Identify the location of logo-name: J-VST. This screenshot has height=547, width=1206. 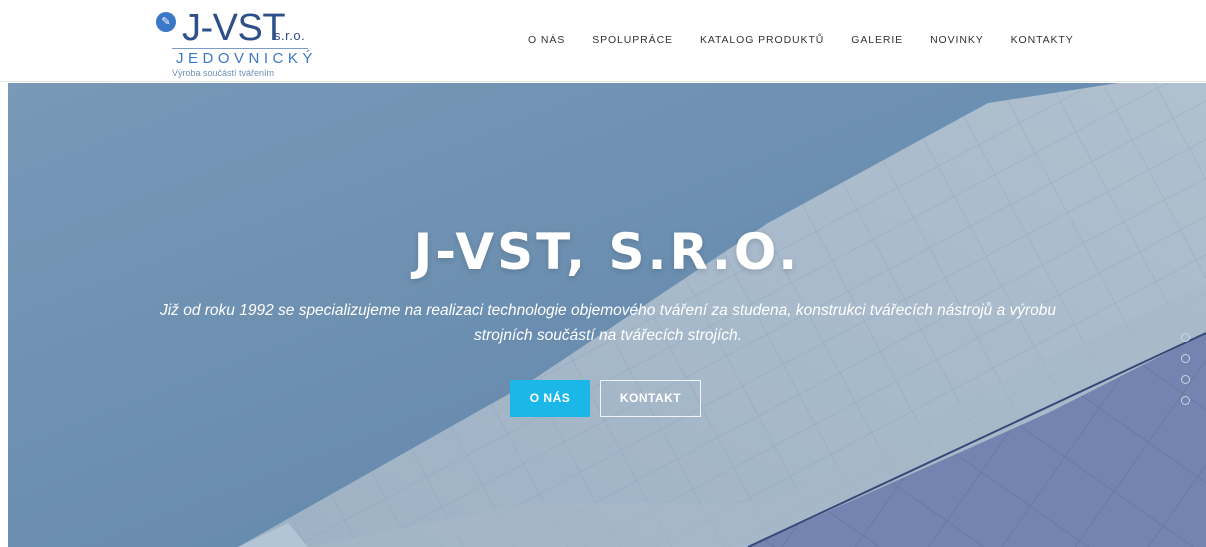
(234, 28).